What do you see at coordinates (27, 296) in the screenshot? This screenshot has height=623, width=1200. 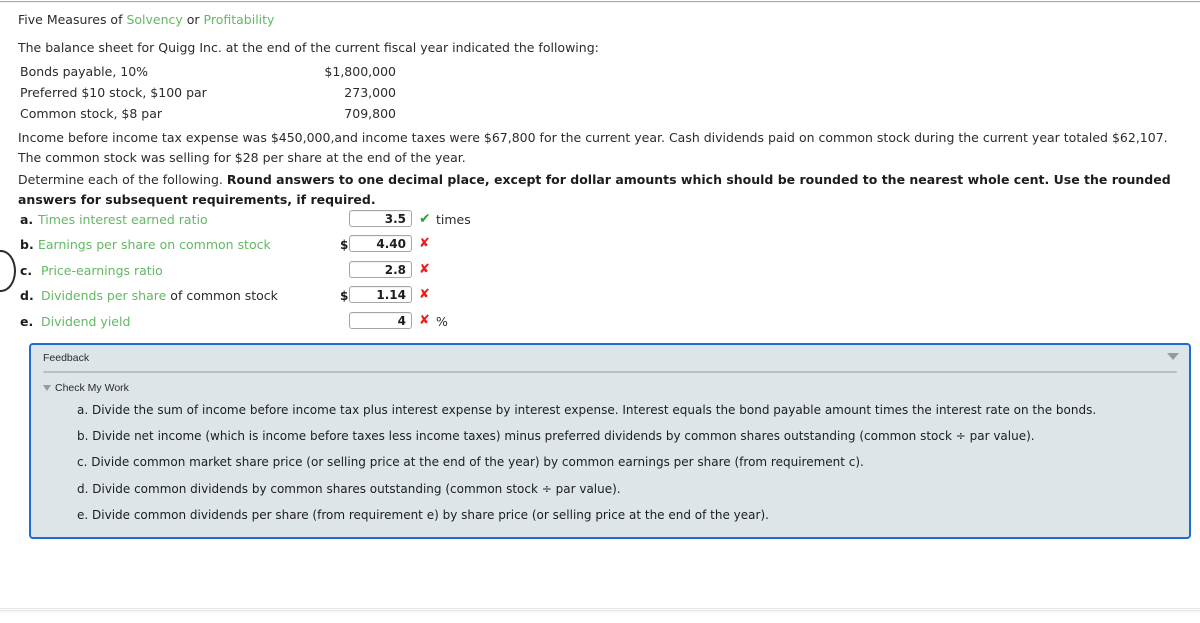 I see `answer-letter: d.` at bounding box center [27, 296].